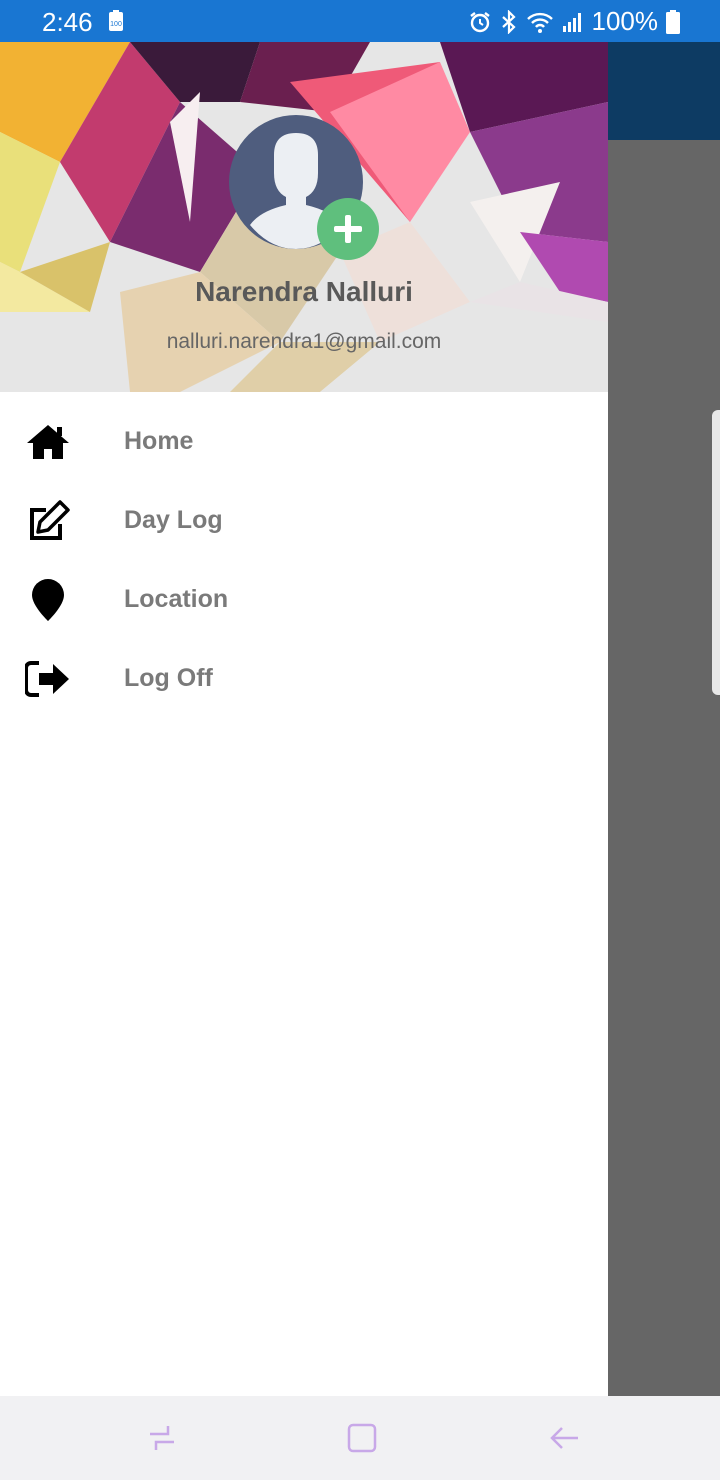 This screenshot has height=1480, width=720. What do you see at coordinates (625, 21) in the screenshot?
I see `battery-percent: 100%` at bounding box center [625, 21].